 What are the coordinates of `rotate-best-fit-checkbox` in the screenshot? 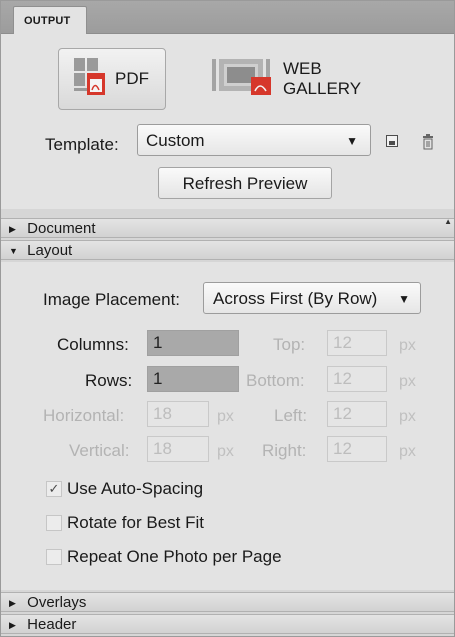 It's located at (54, 523).